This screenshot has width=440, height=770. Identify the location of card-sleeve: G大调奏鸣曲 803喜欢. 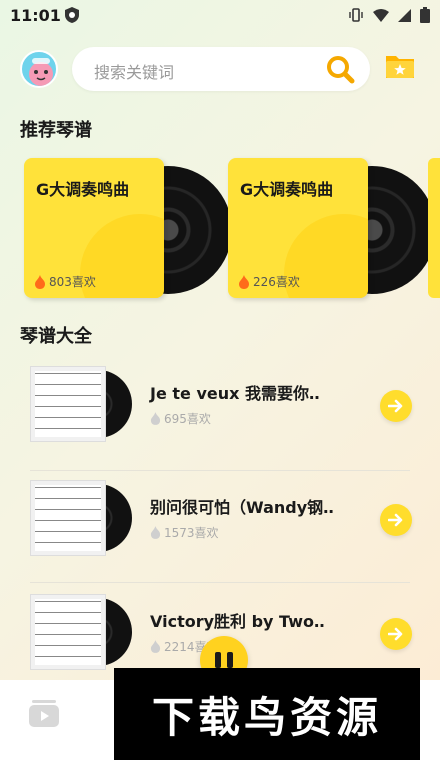
(94, 228).